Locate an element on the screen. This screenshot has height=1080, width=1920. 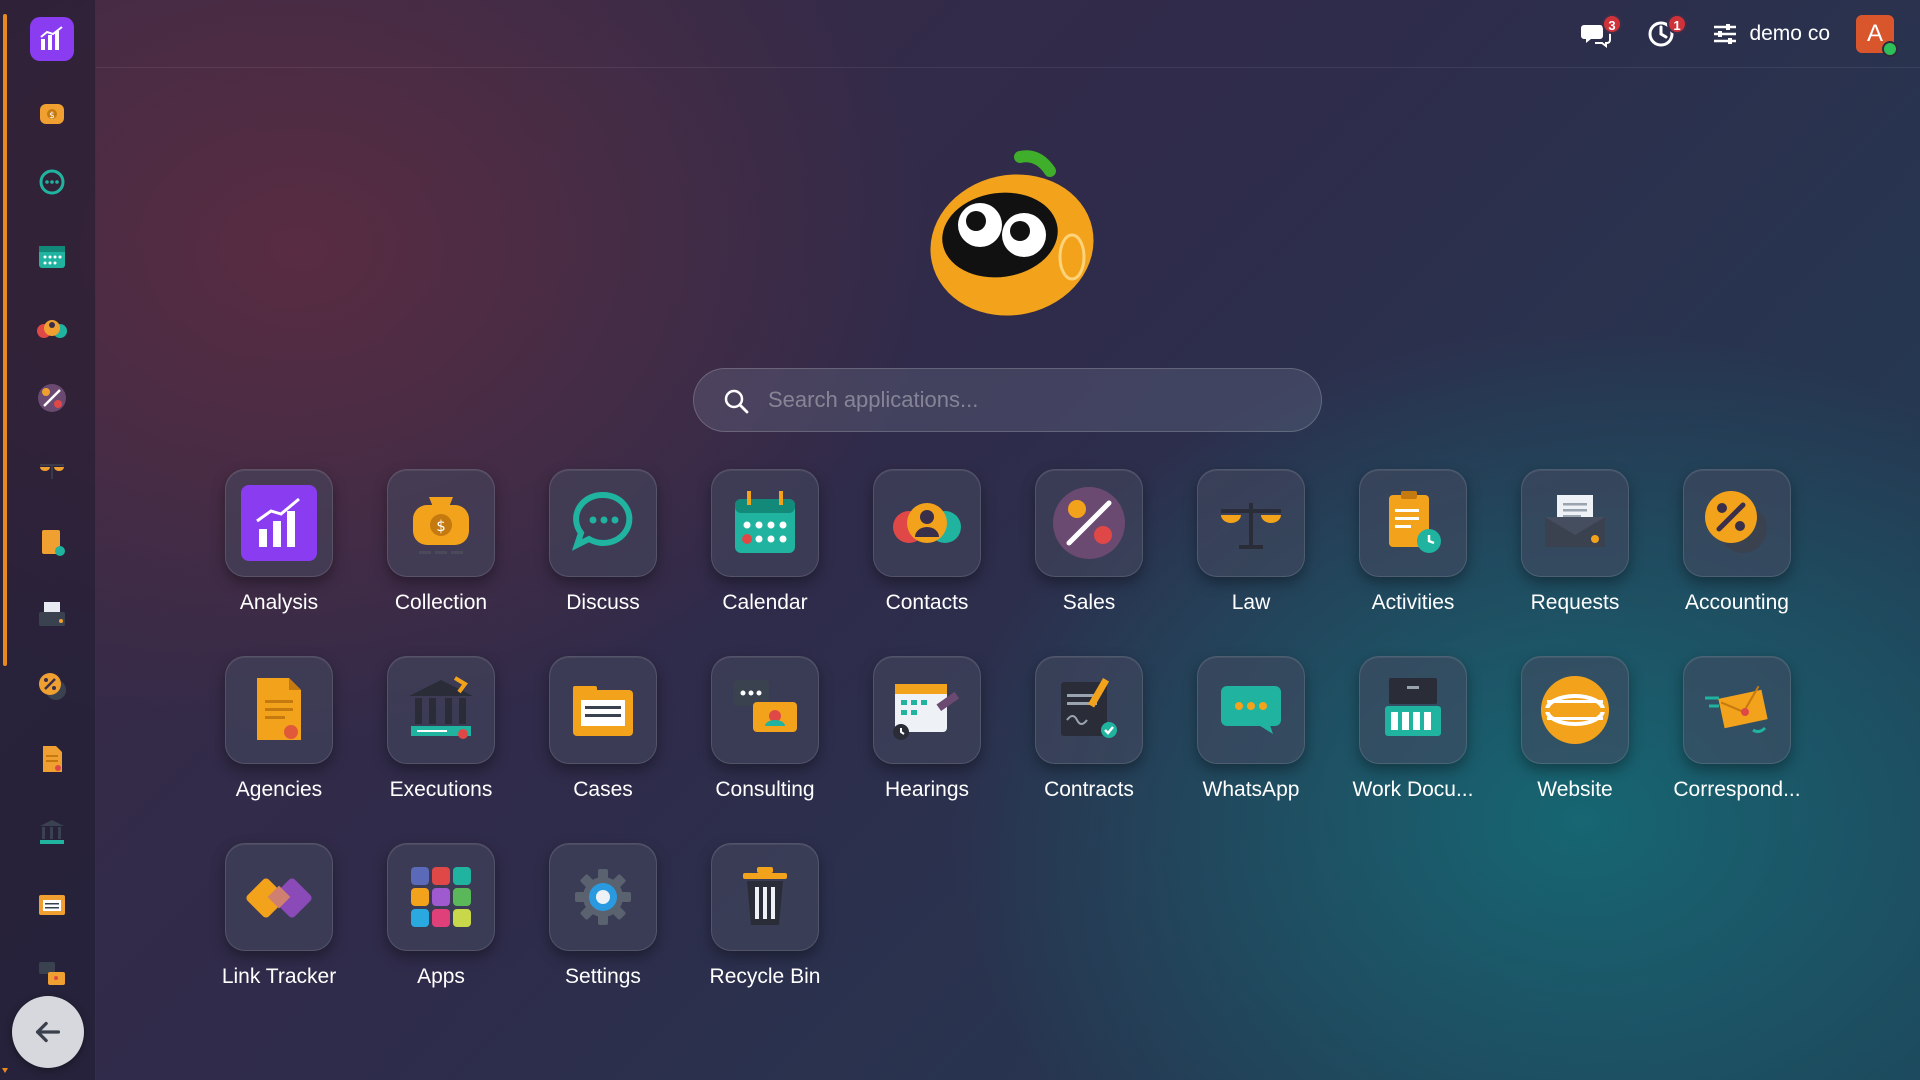
app-calendar: Calendar is located at coordinates (765, 549).